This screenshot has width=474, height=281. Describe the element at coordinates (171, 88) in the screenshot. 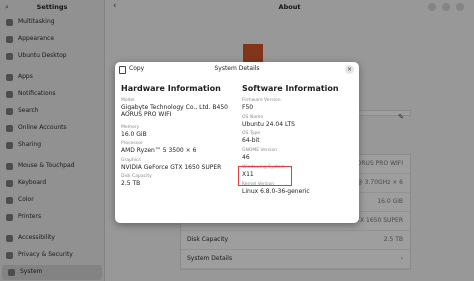

I see `hardware-heading: Hardware Information` at that location.